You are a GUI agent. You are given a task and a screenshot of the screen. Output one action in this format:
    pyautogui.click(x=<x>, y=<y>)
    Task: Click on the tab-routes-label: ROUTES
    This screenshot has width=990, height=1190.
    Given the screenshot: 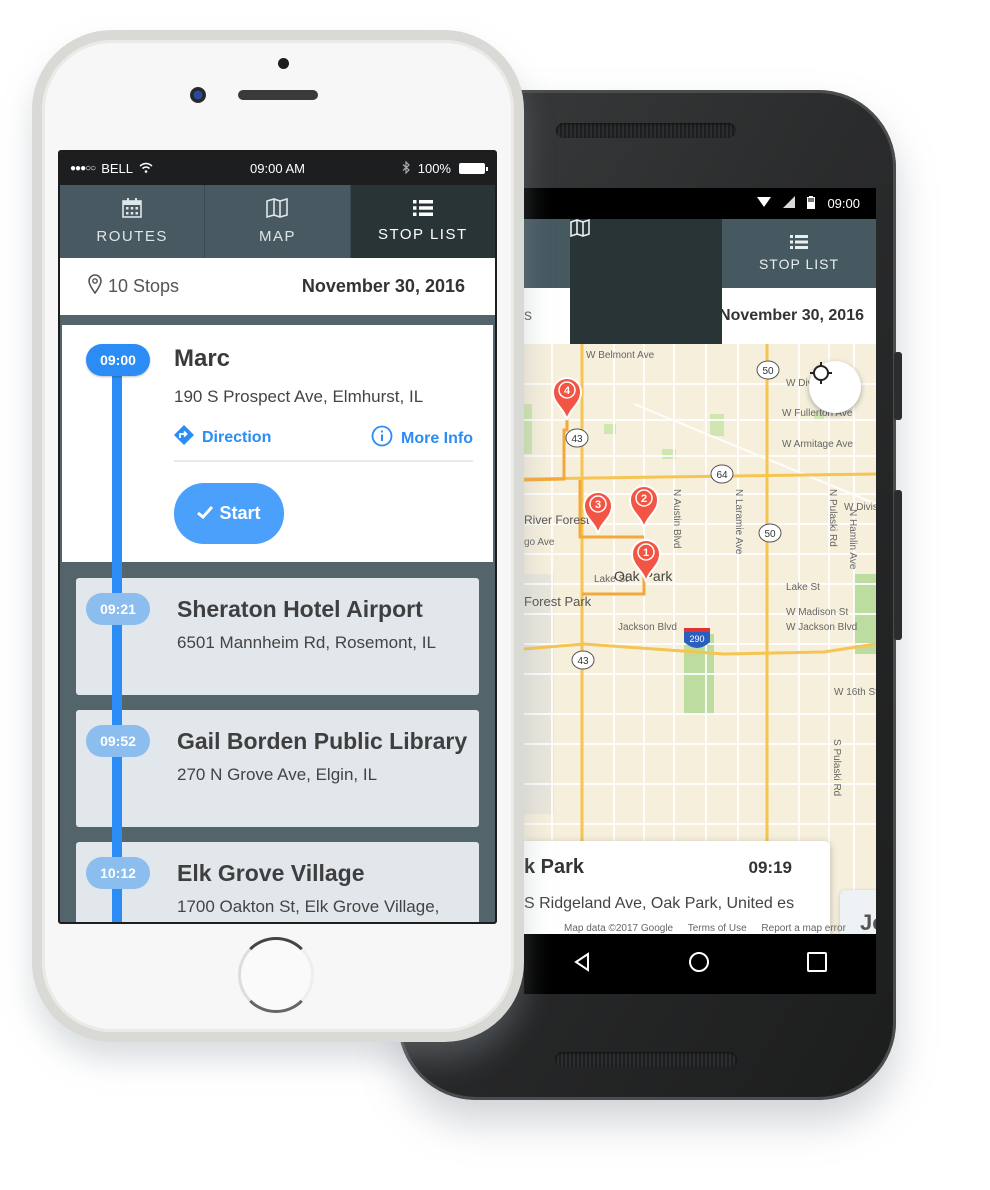 What is the action you would take?
    pyautogui.click(x=132, y=236)
    